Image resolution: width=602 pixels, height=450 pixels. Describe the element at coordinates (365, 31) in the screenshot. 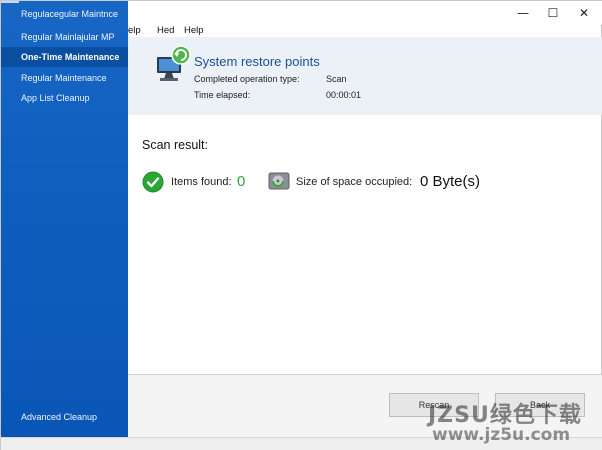

I see `menu-bar: elp Hed Help` at that location.